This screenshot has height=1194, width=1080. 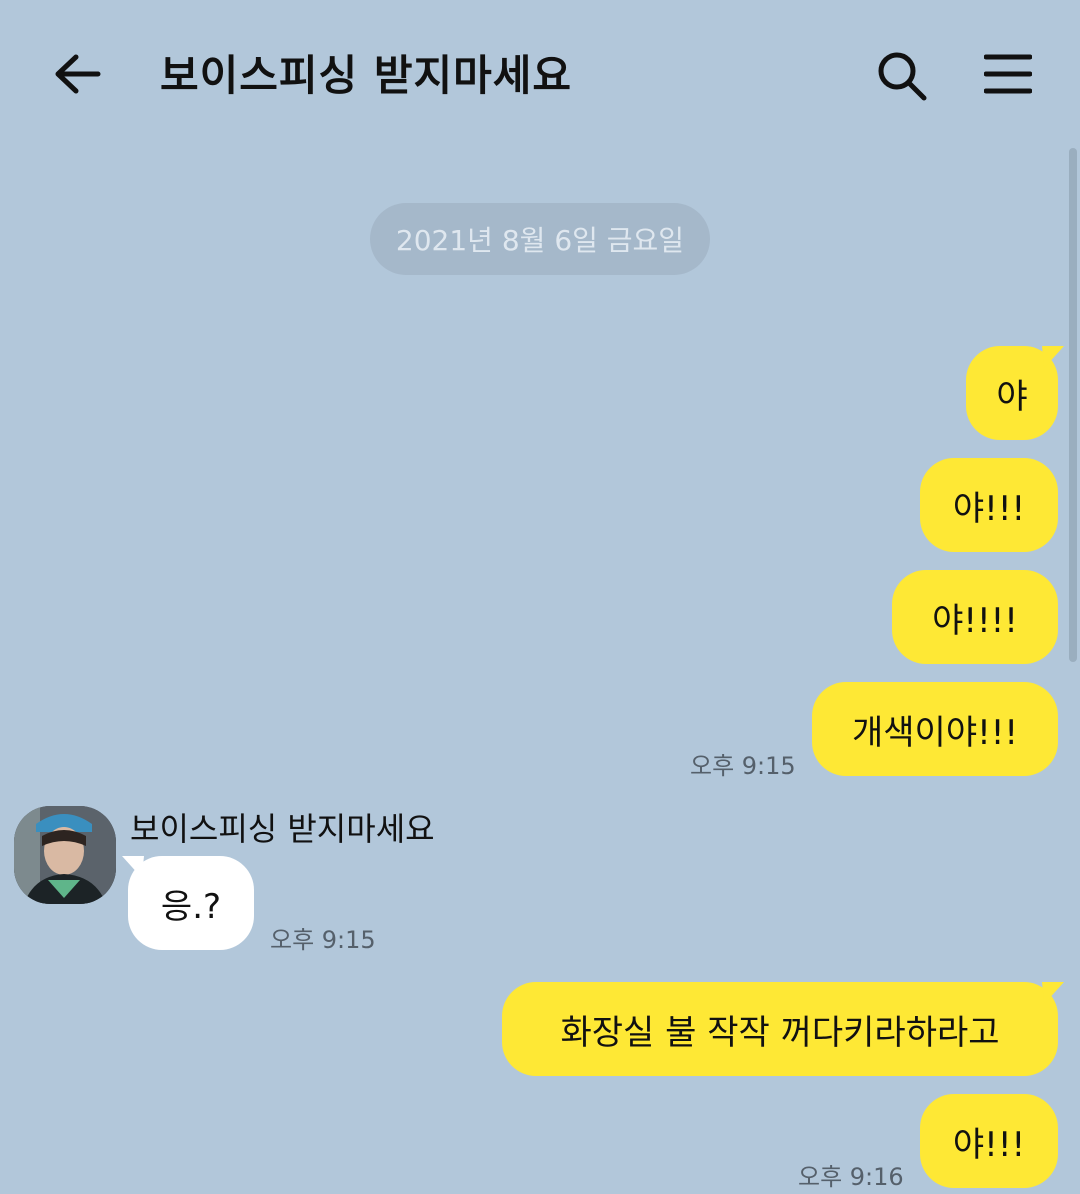 What do you see at coordinates (780, 1029) in the screenshot?
I see `my-message-bubble: 화장실 불 작작 꺼다키라하라고` at bounding box center [780, 1029].